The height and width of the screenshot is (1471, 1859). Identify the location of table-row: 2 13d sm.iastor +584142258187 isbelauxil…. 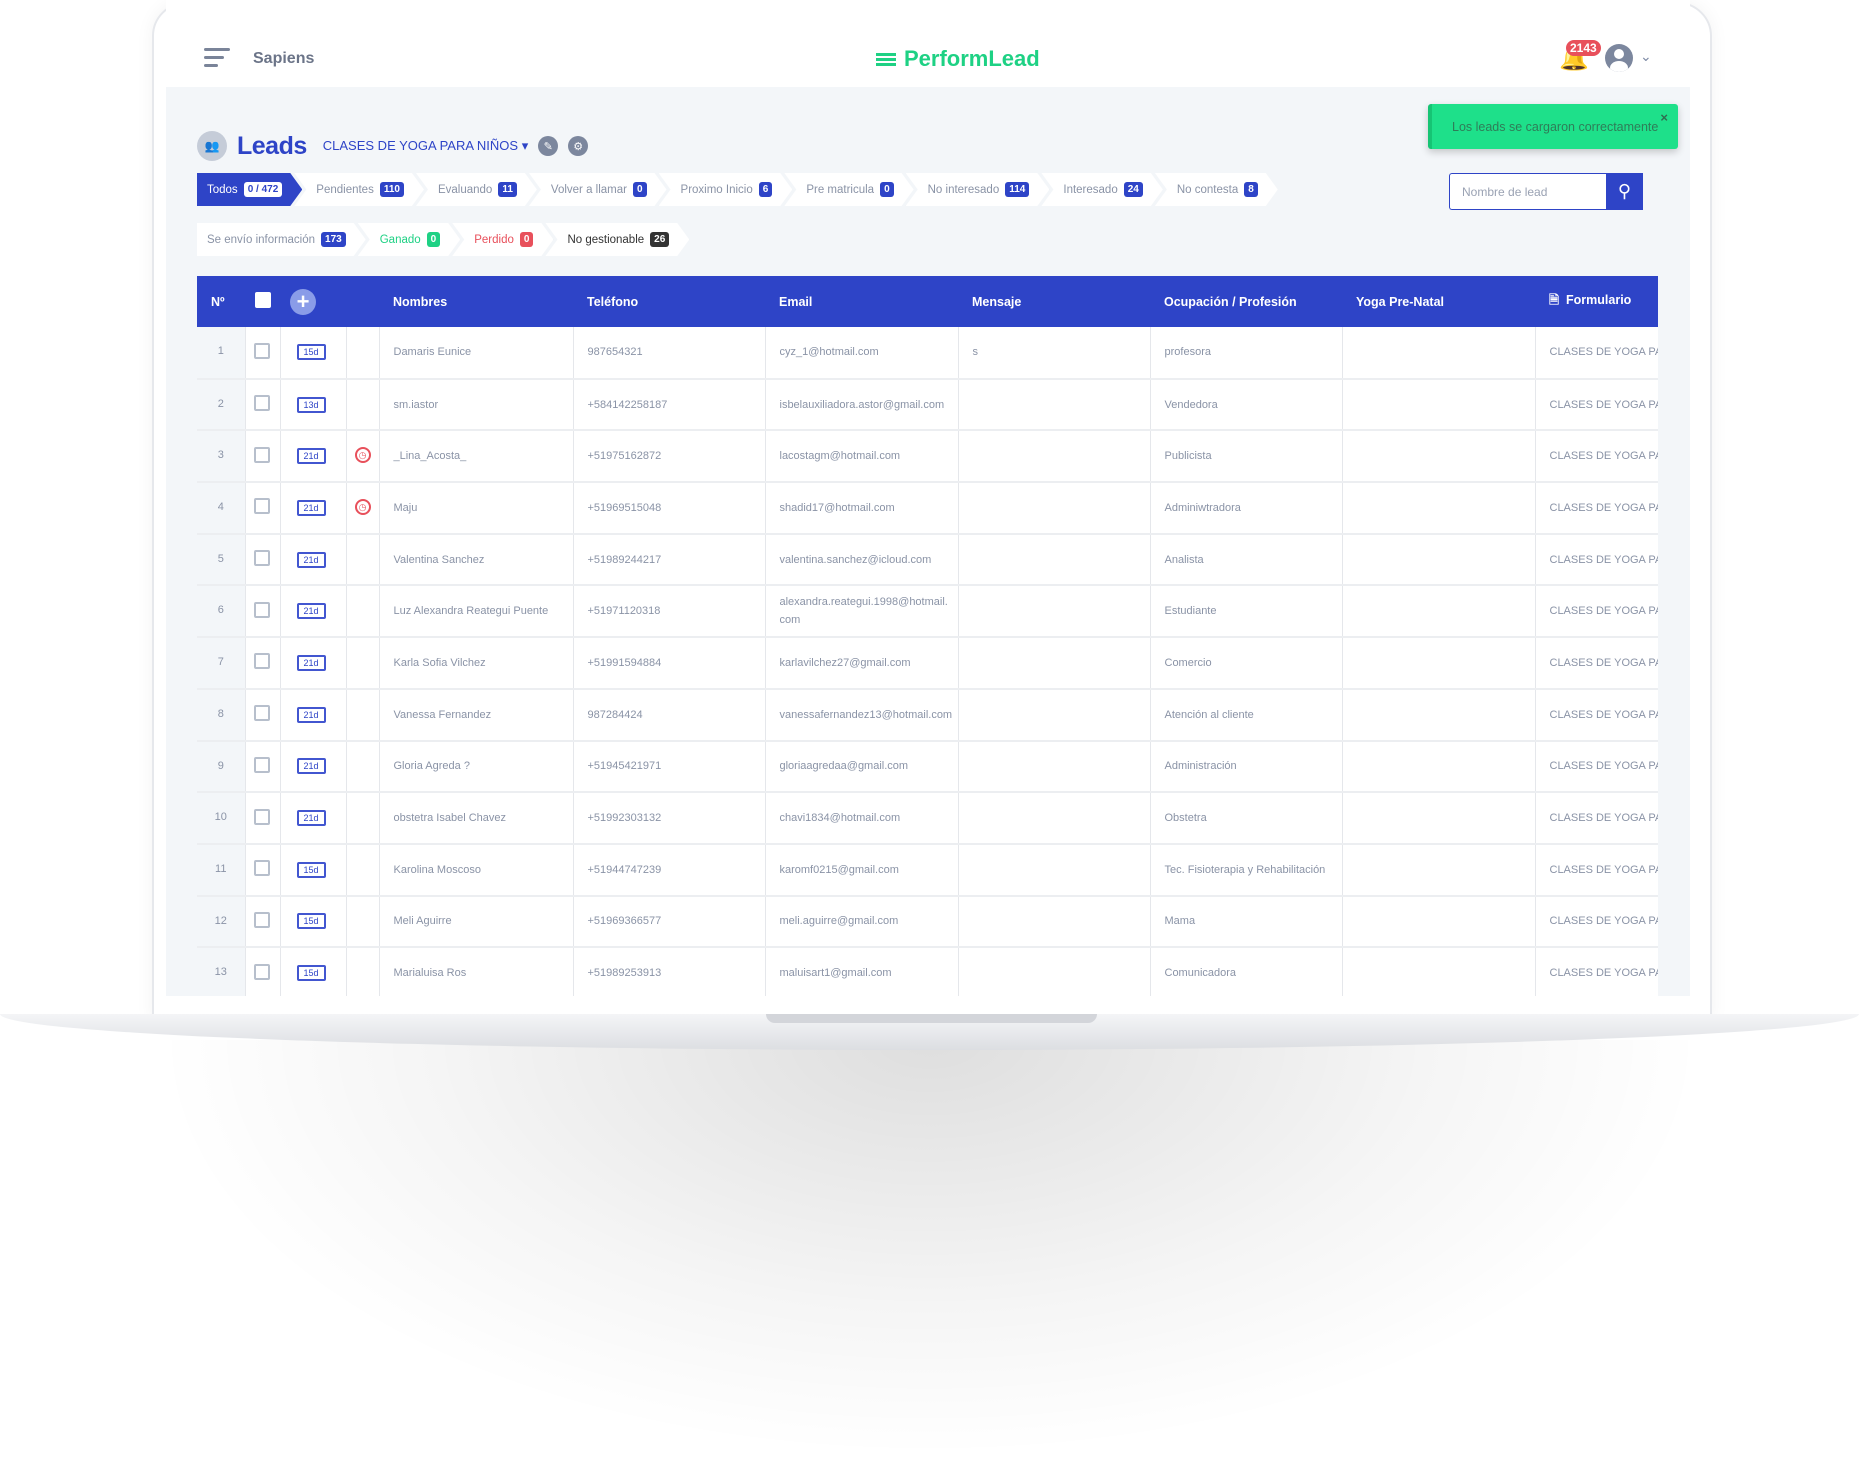
(927, 405).